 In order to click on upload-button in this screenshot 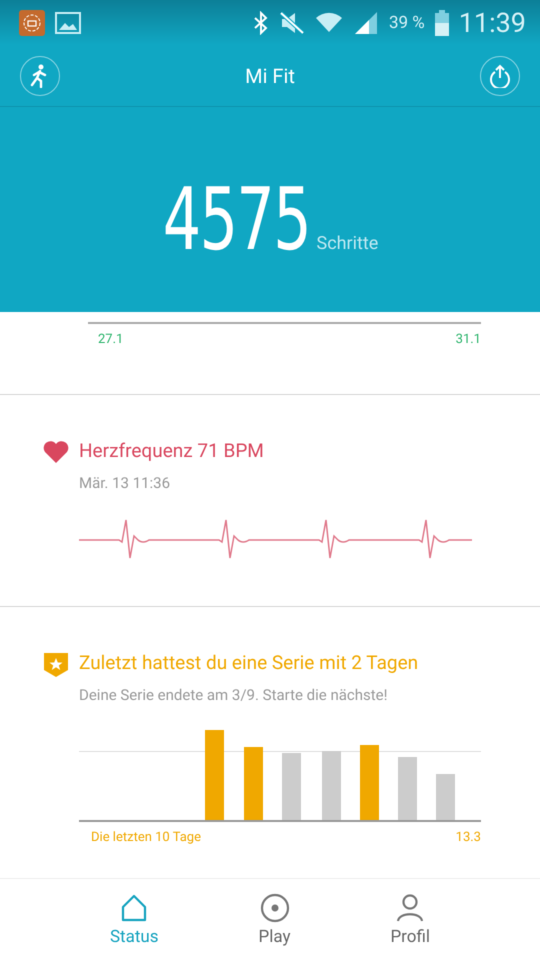, I will do `click(500, 76)`.